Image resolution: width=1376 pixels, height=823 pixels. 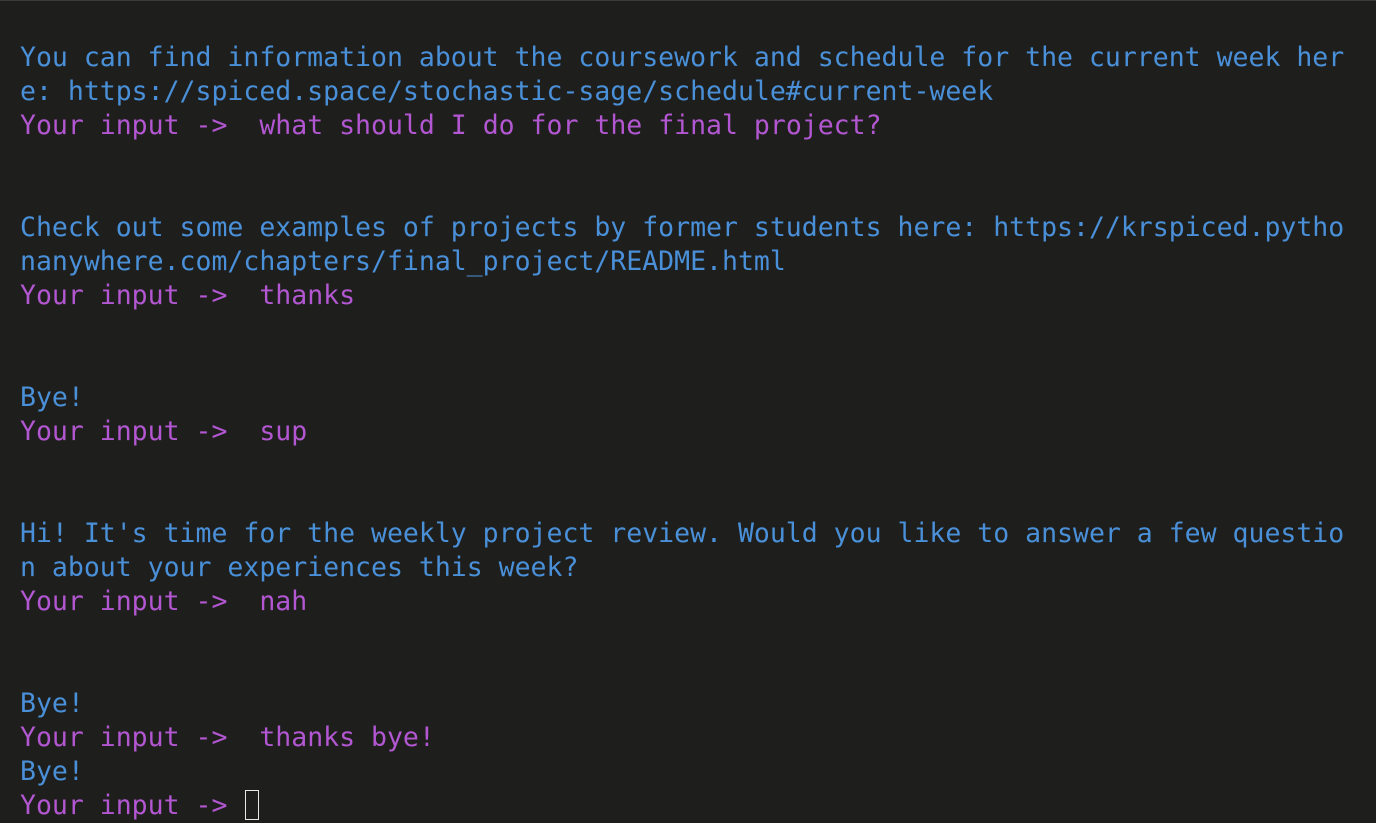 I want to click on input-line: Your input -> sup, so click(x=163, y=432).